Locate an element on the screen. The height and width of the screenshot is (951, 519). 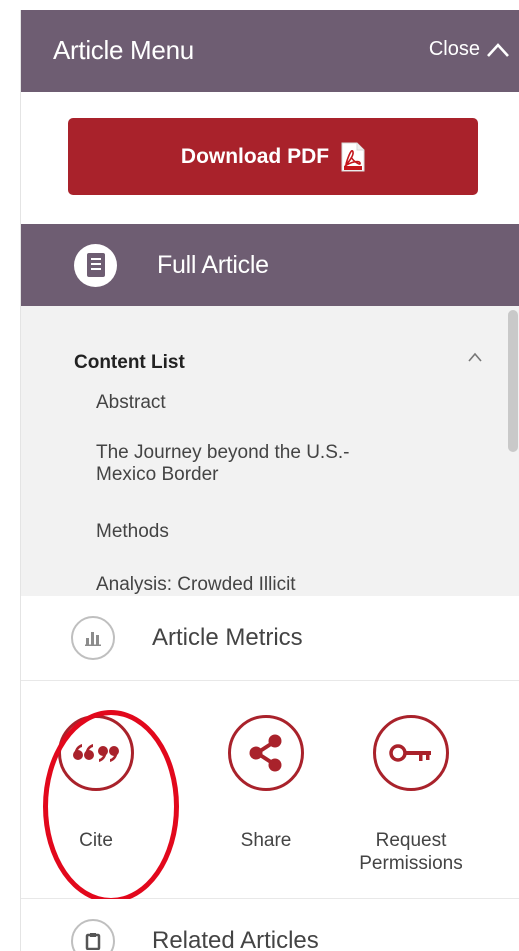
download-pdf-label: Download PDF is located at coordinates (255, 156).